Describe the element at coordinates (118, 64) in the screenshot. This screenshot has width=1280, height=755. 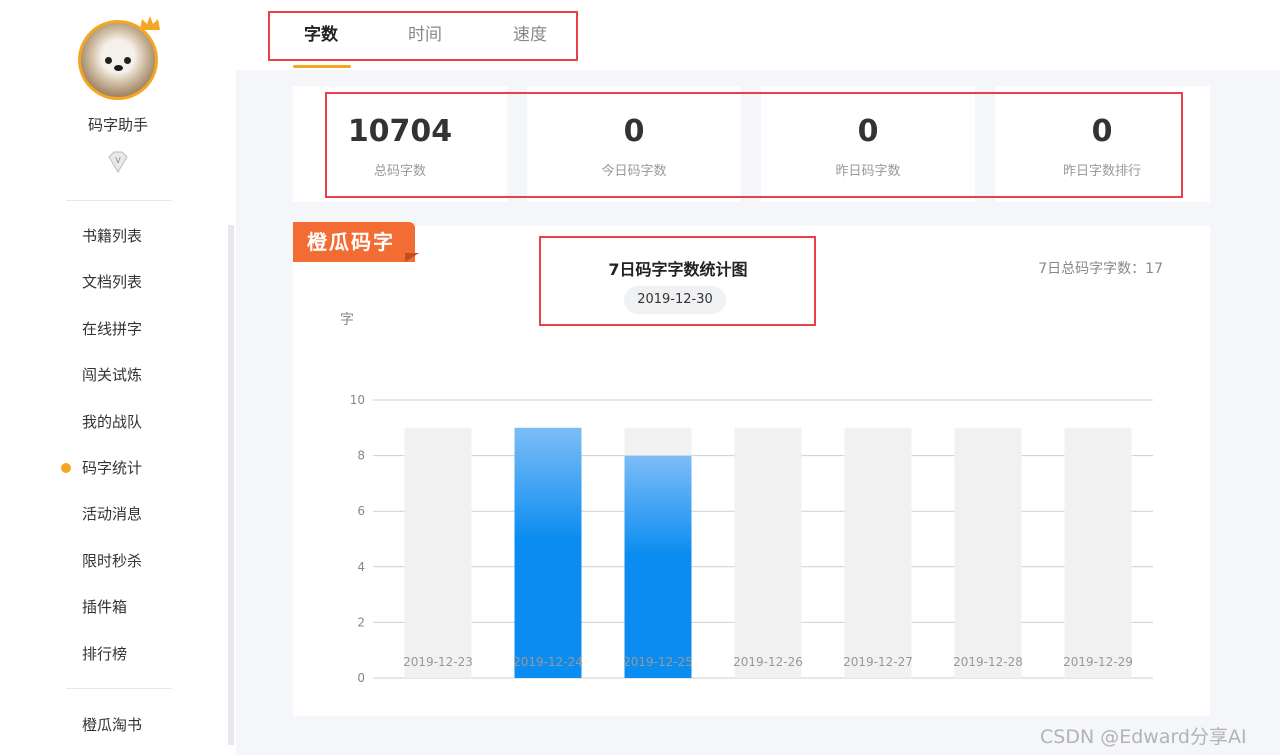
I see `dog-face-icon` at that location.